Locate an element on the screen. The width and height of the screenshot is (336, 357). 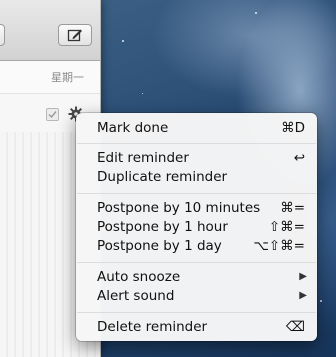
menu-item-shortcut: ⌥⇧⌘= is located at coordinates (279, 245).